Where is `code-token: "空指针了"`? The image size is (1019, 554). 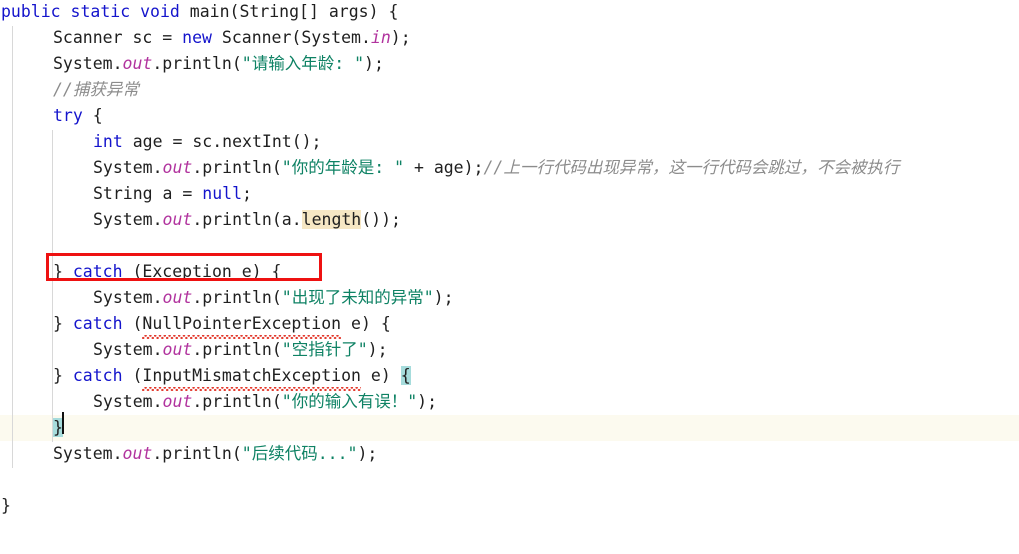 code-token: "空指针了" is located at coordinates (324, 349).